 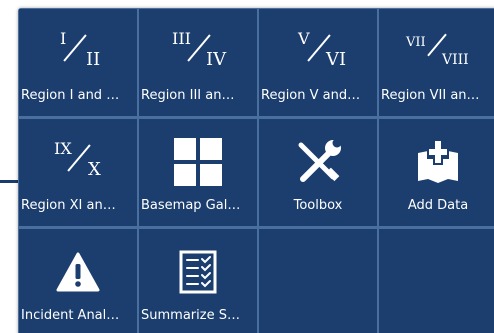 What do you see at coordinates (78, 272) in the screenshot?
I see `warning-icon` at bounding box center [78, 272].